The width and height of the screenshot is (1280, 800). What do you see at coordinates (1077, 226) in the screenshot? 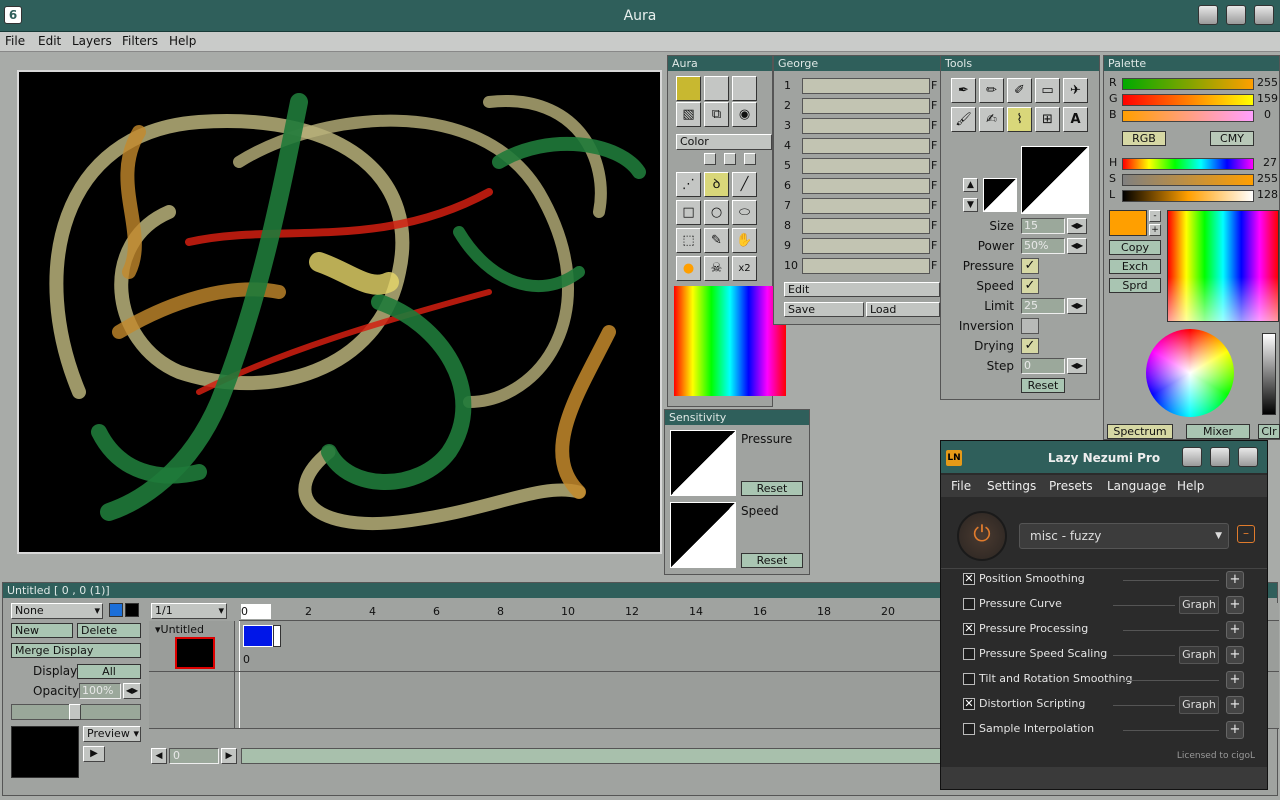
I see `size-stepper: ◀▶` at bounding box center [1077, 226].